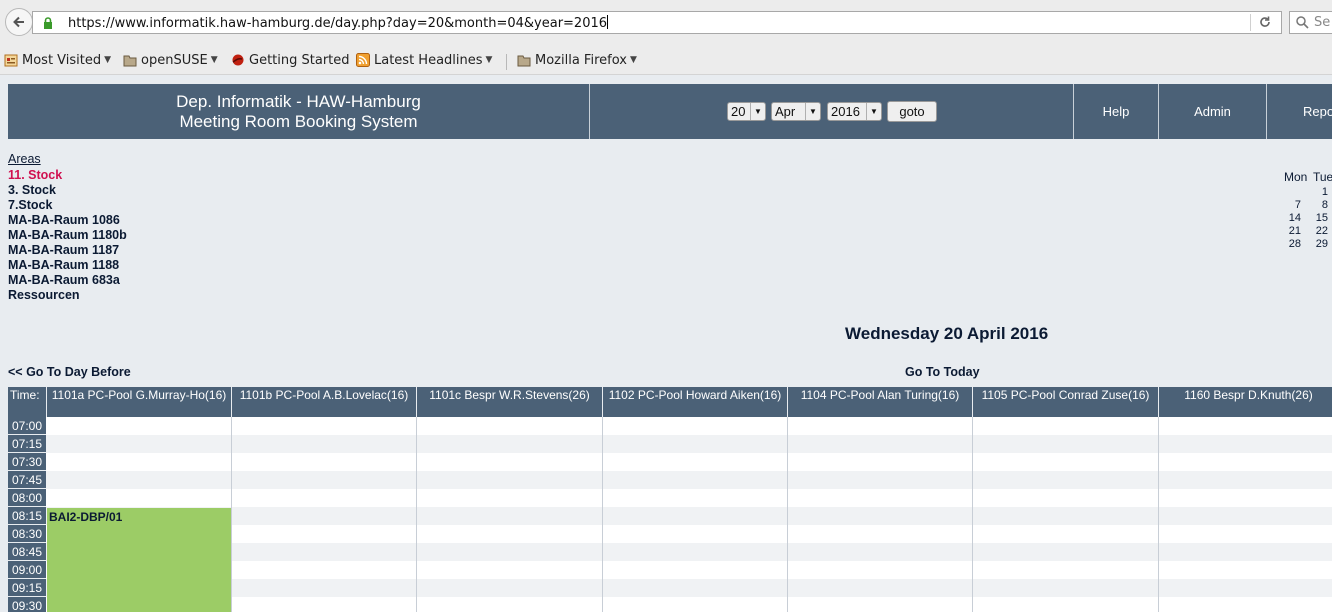 This screenshot has height=612, width=1332. What do you see at coordinates (880, 402) in the screenshot?
I see `room-header: 1104 PC-Pool Alan Turing(16)` at bounding box center [880, 402].